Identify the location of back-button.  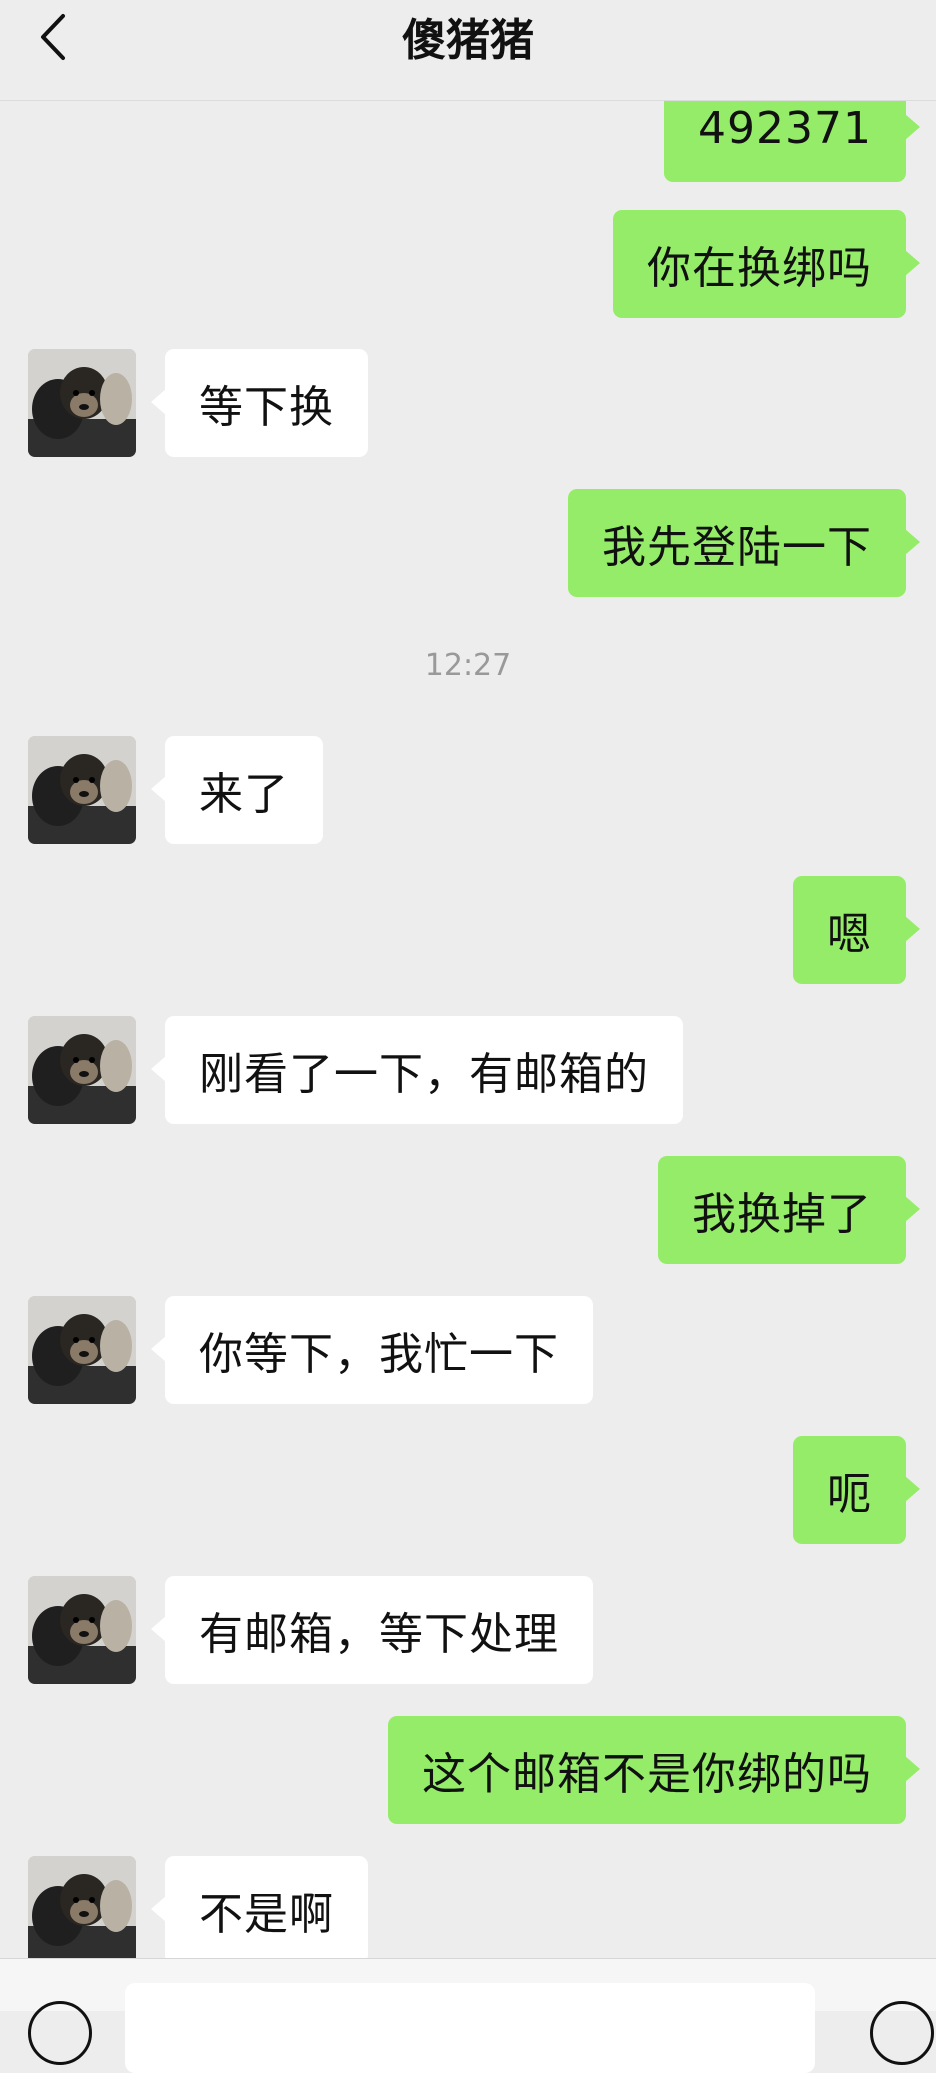
(53, 37).